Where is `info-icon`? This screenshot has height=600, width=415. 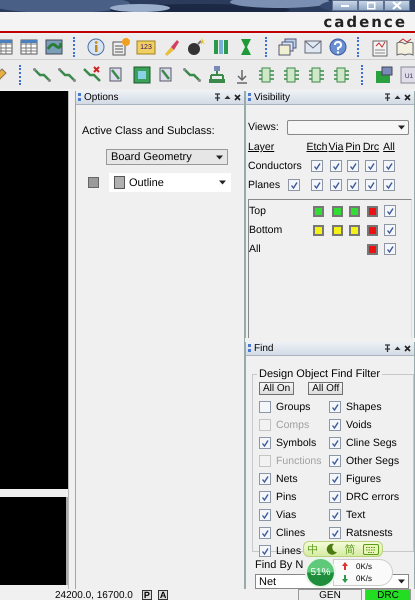
info-icon is located at coordinates (96, 47).